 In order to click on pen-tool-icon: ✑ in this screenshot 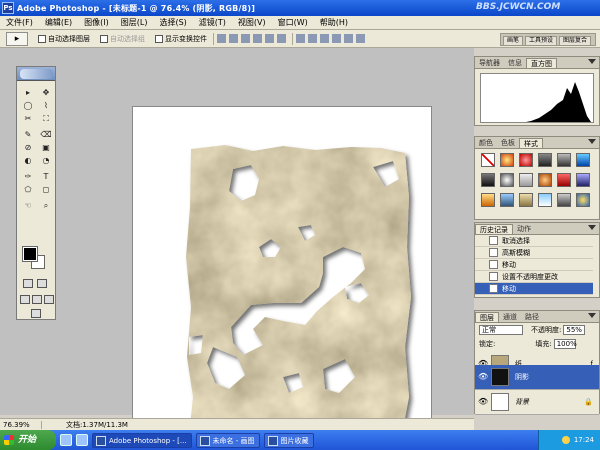, I will do `click(28, 176)`.